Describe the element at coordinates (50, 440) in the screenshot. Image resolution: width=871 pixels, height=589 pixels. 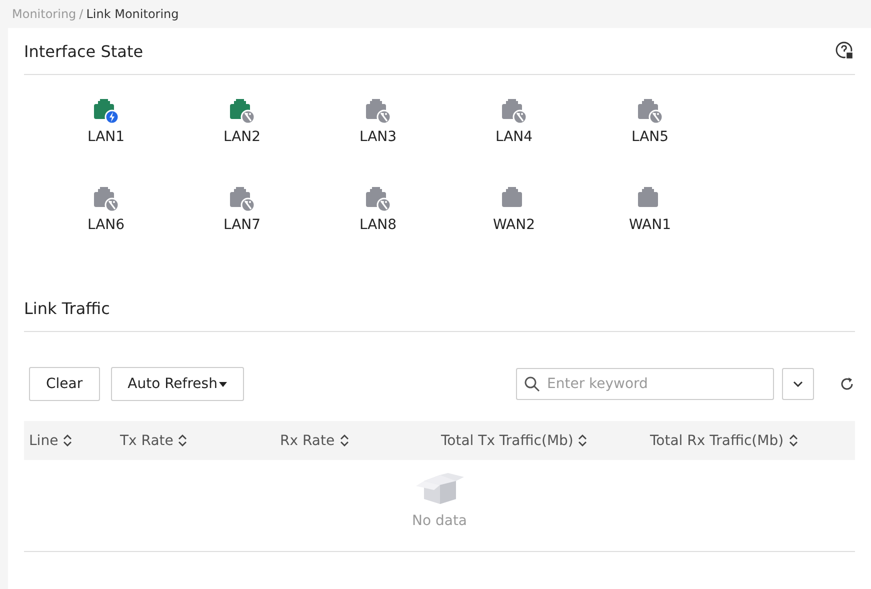
I see `column-header: Line` at that location.